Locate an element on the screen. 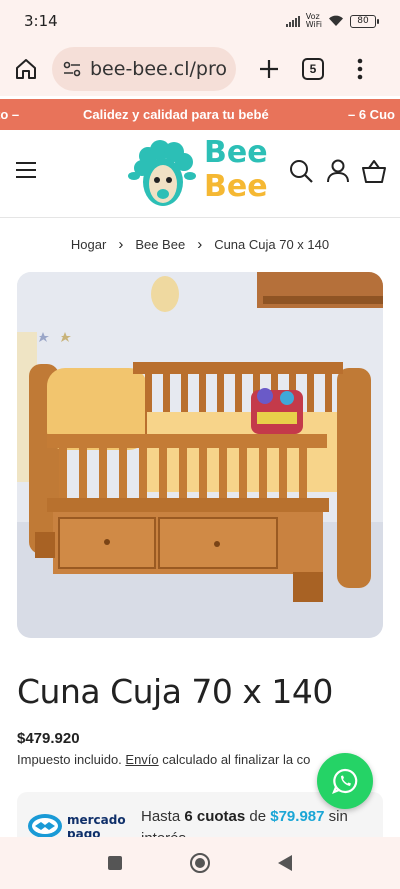  whatsapp-button is located at coordinates (345, 781).